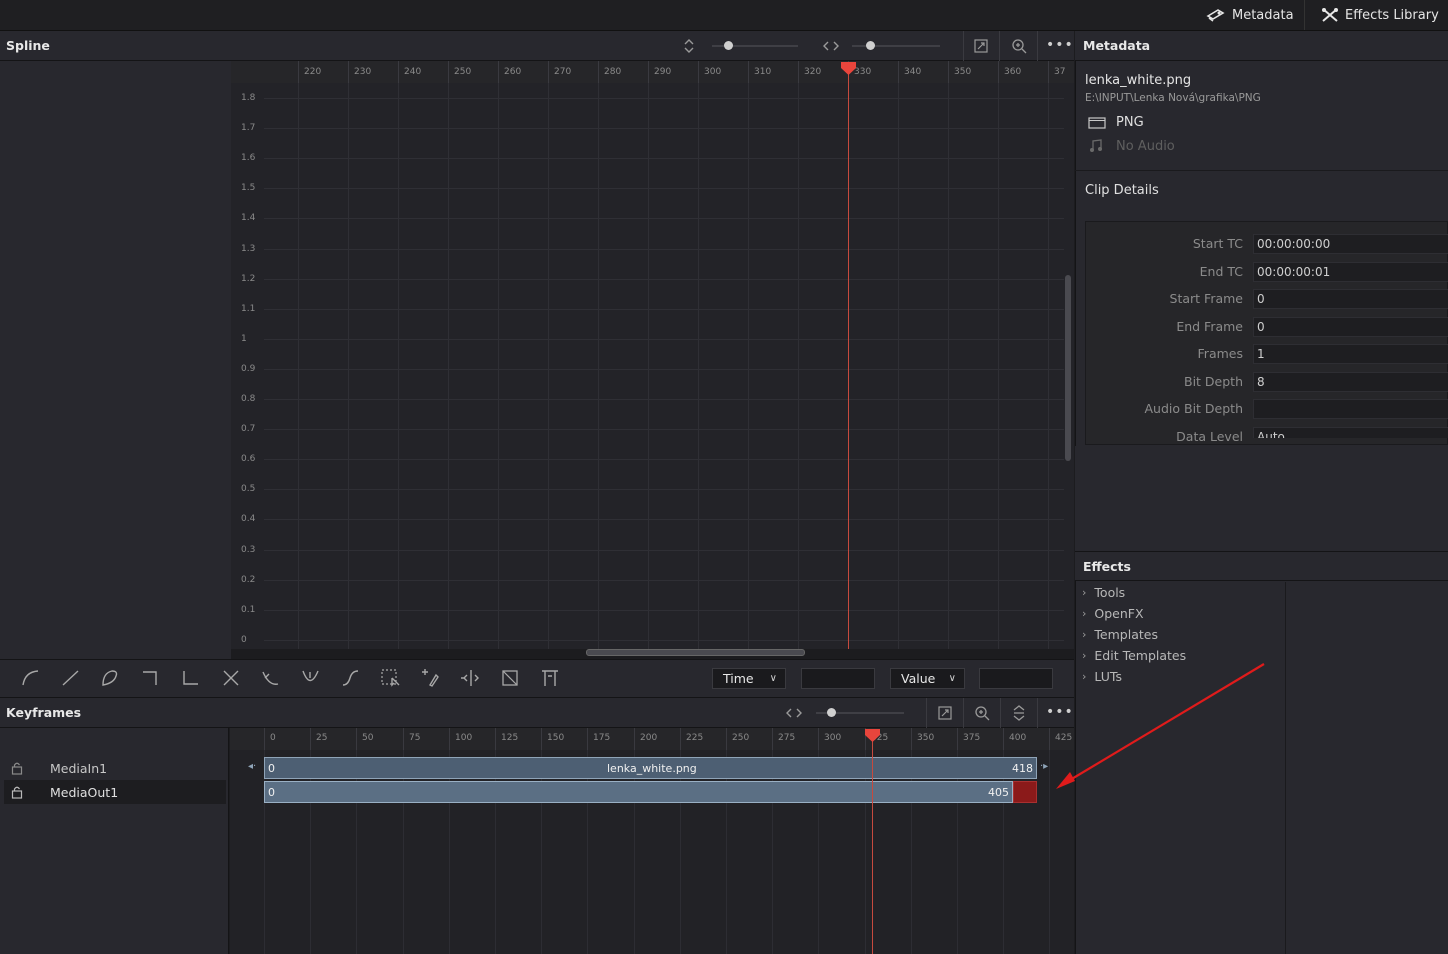  I want to click on fit-view-icon, so click(981, 46).